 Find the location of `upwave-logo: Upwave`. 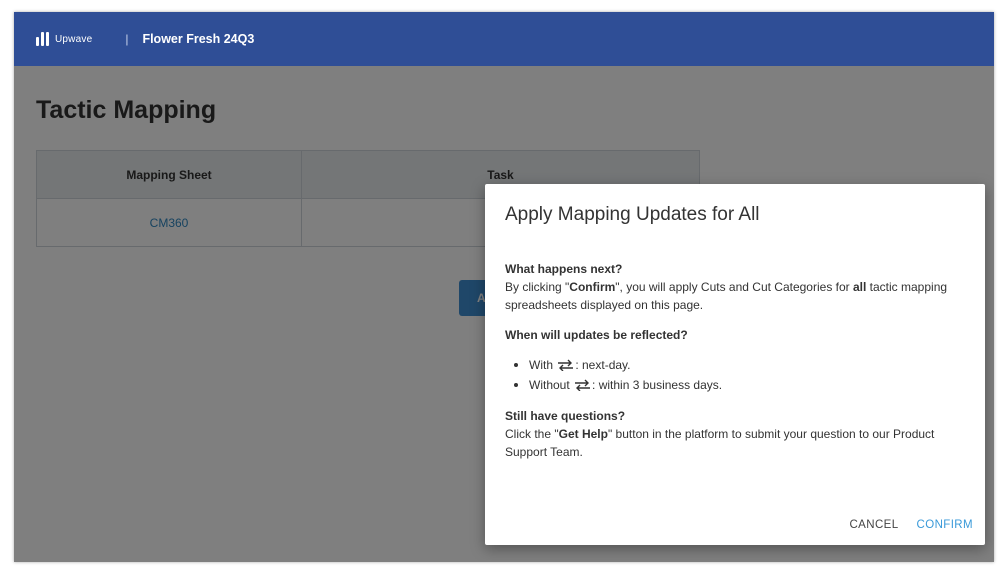

upwave-logo: Upwave is located at coordinates (64, 39).